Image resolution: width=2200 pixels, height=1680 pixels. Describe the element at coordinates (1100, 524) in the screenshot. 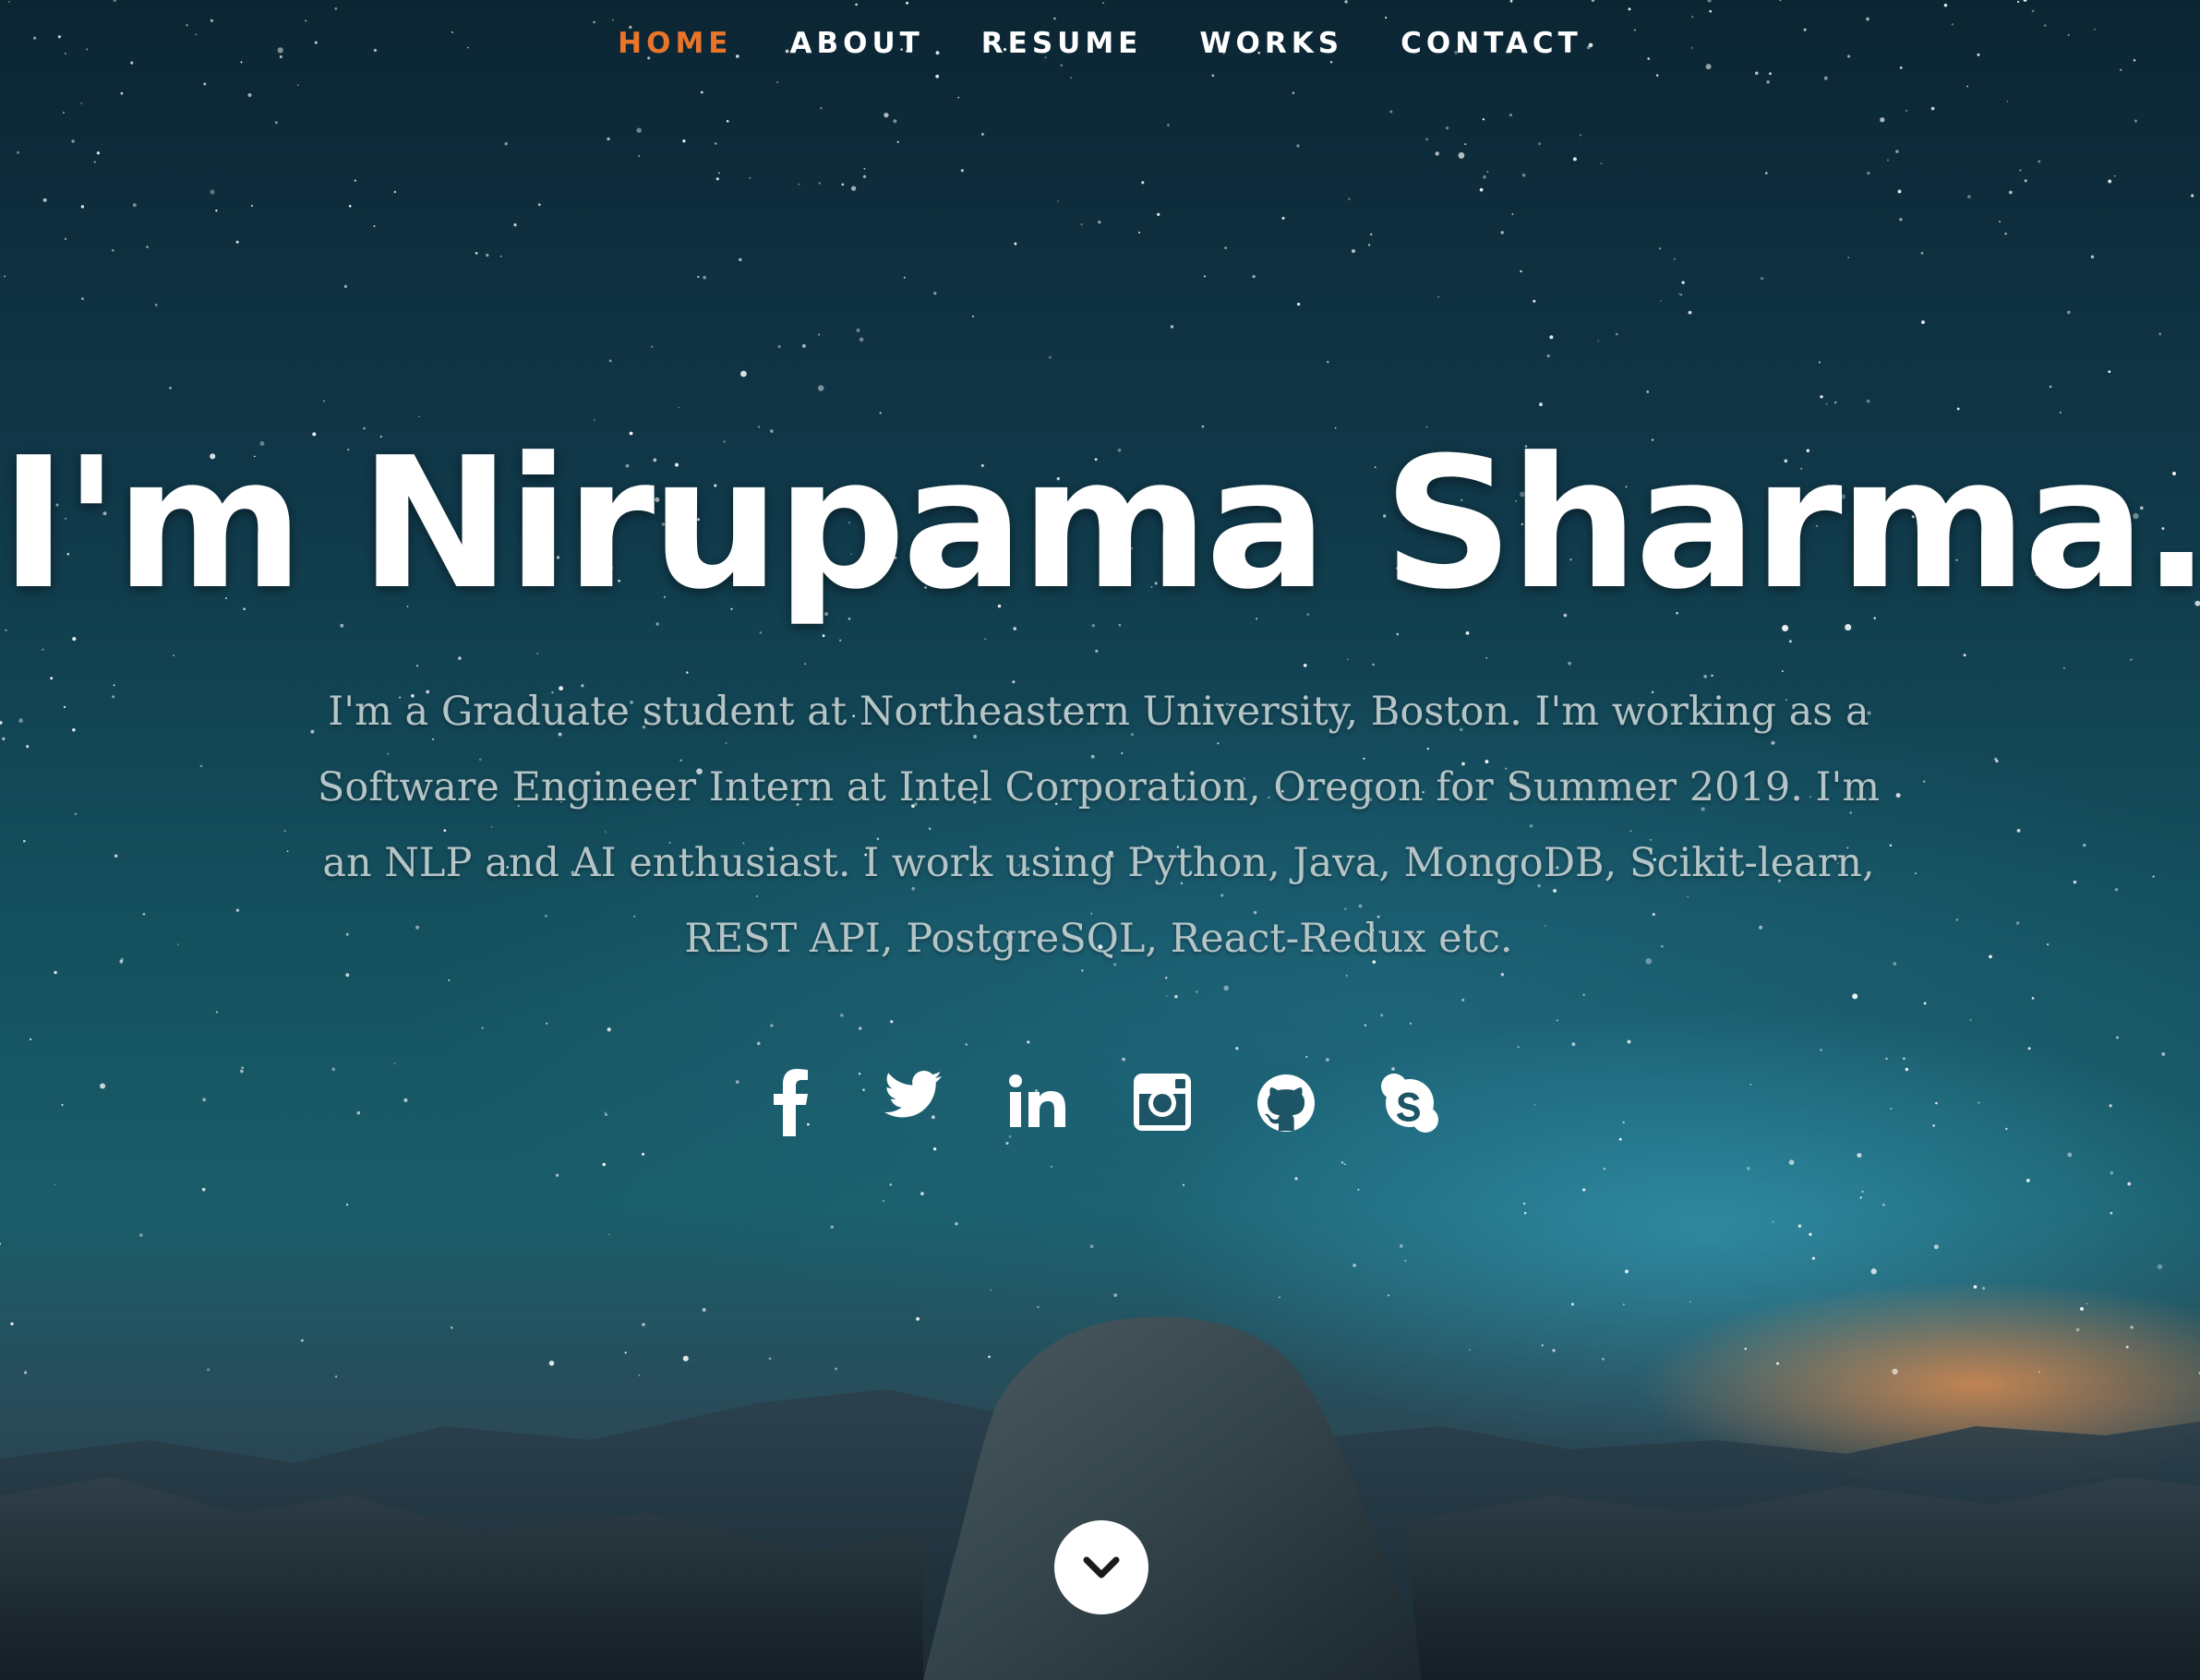

I see `hero-headline: I'm Nirupama Sharma.` at that location.